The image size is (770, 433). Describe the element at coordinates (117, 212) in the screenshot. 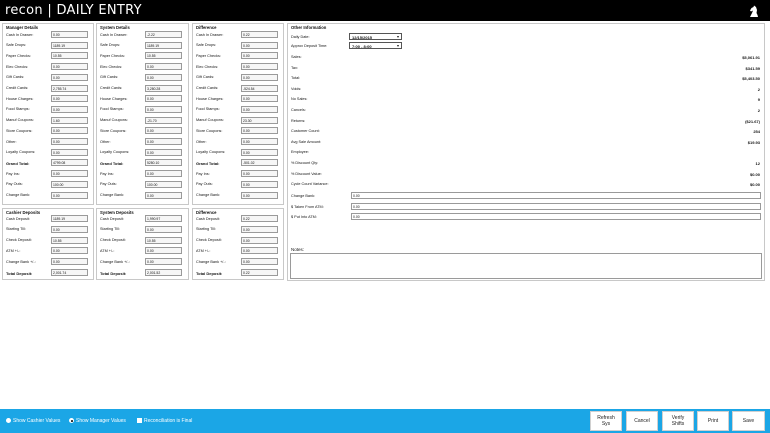

I see `system-deposits-title: System Deposits` at that location.